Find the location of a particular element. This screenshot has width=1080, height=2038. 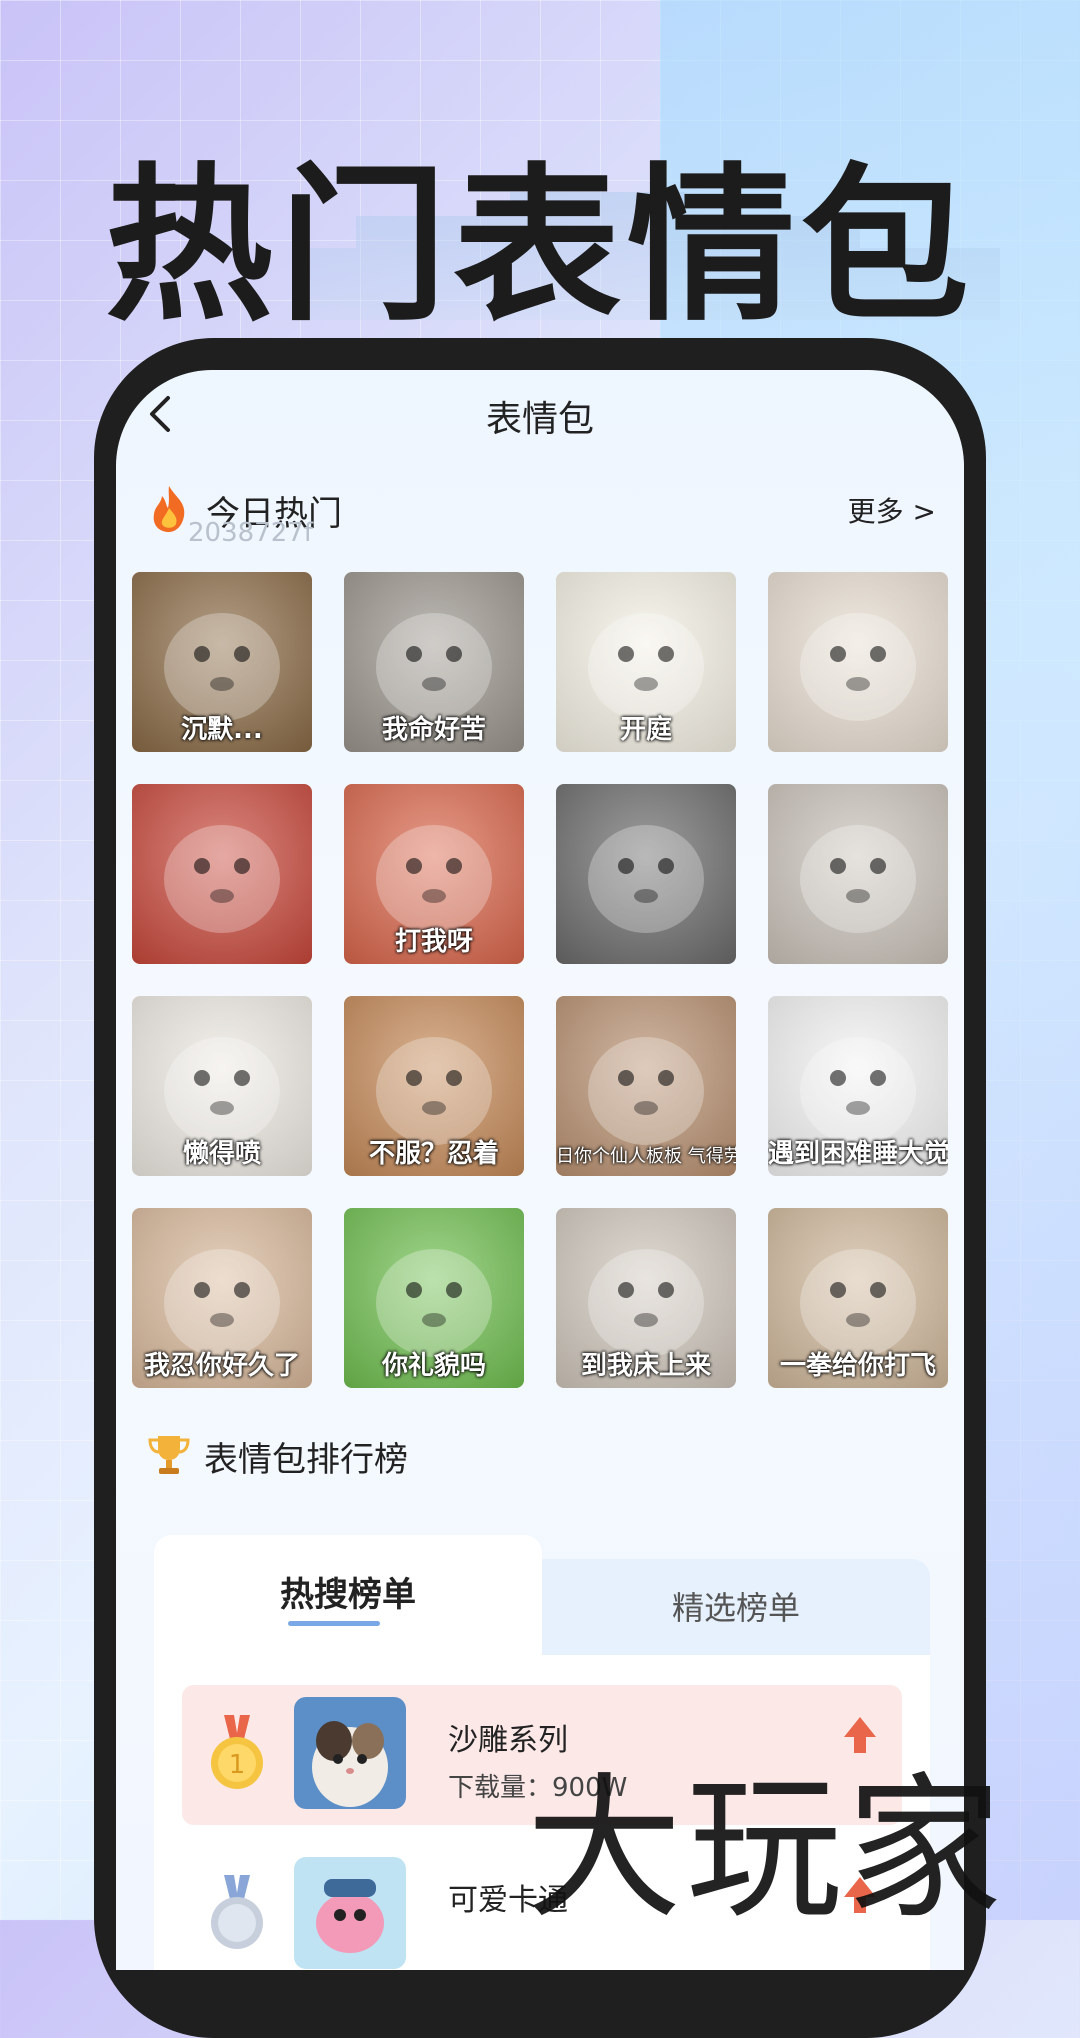

active-tab-indicator is located at coordinates (334, 1623).